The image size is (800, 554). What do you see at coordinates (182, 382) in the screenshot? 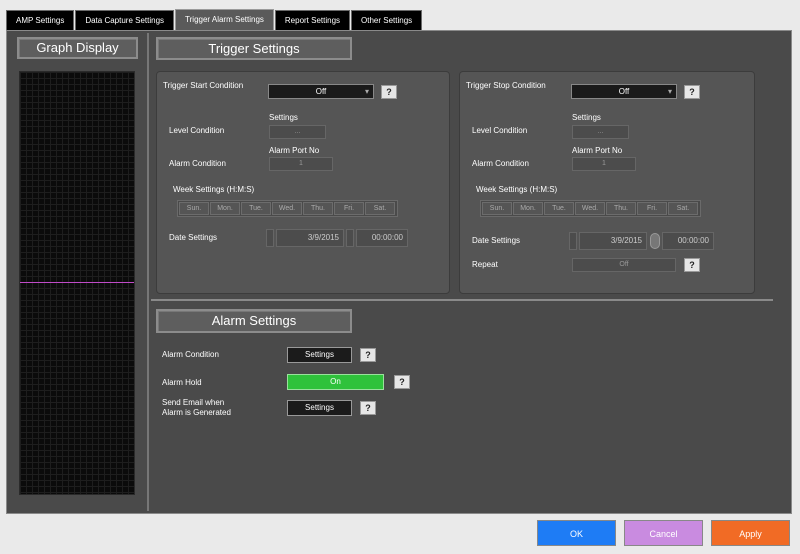
I see `alarm-hold-label: Alarm Hold` at bounding box center [182, 382].